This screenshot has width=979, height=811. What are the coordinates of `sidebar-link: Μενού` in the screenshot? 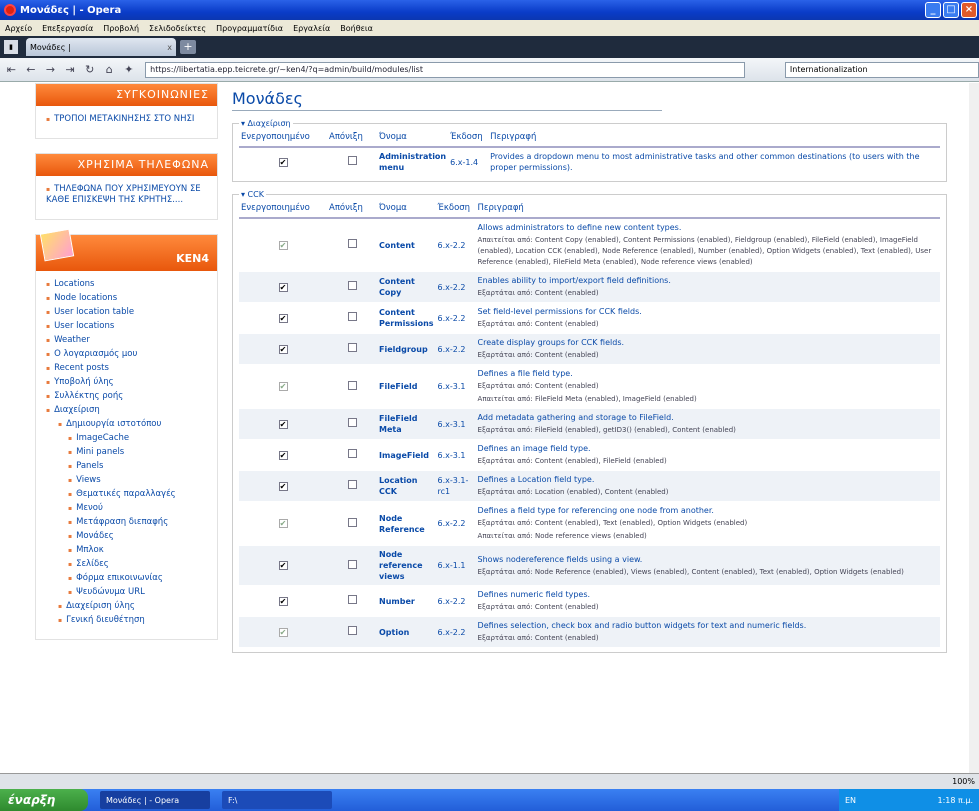 It's located at (139, 508).